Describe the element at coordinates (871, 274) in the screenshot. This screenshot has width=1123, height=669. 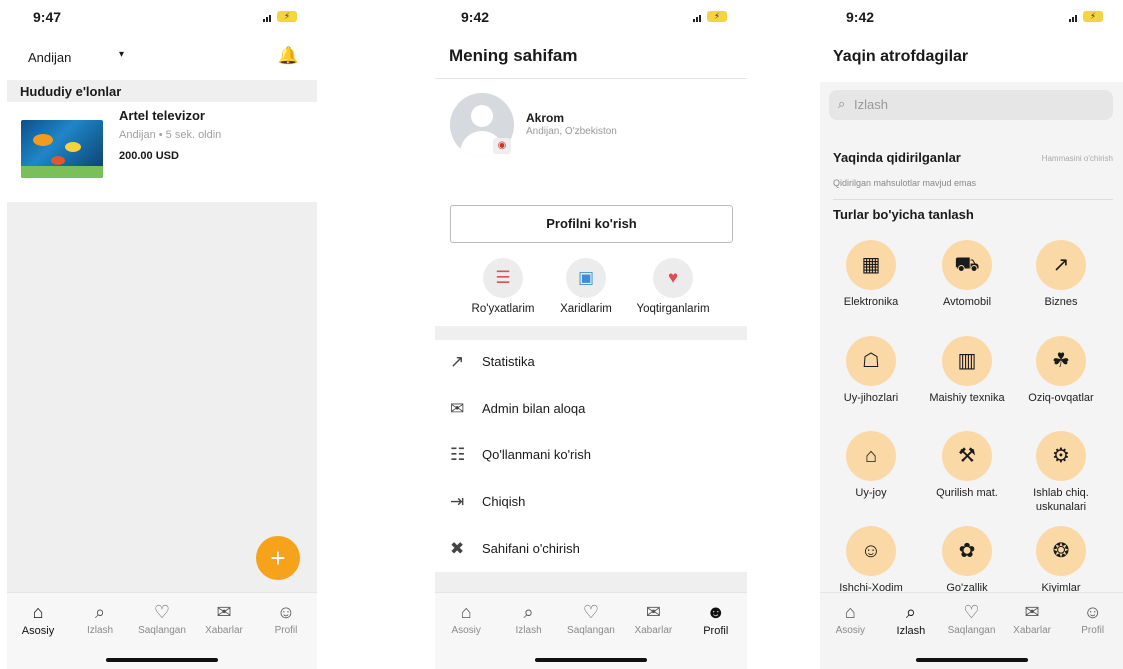
I see `category-item: ▦ Elektronika` at that location.